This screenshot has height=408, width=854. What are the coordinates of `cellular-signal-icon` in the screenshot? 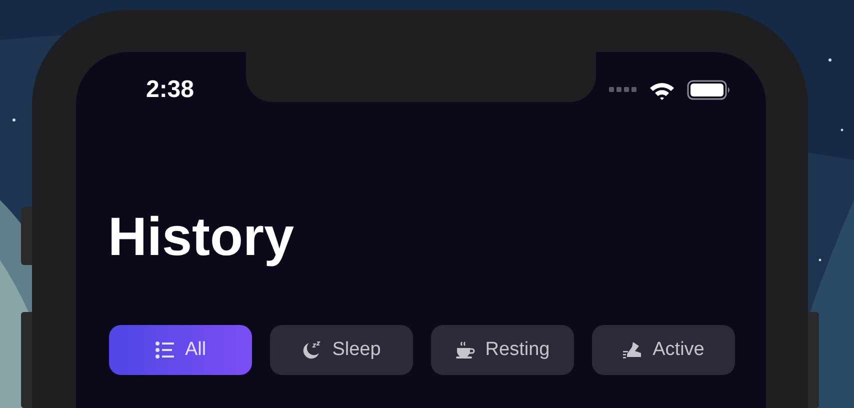 It's located at (623, 90).